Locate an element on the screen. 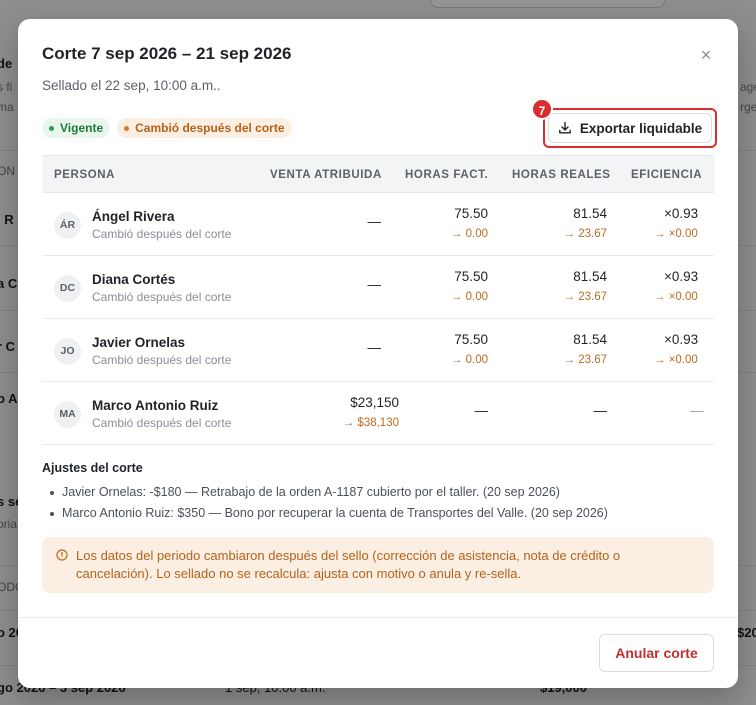 The image size is (756, 705). badge-label: Cambió después del corte is located at coordinates (210, 128).